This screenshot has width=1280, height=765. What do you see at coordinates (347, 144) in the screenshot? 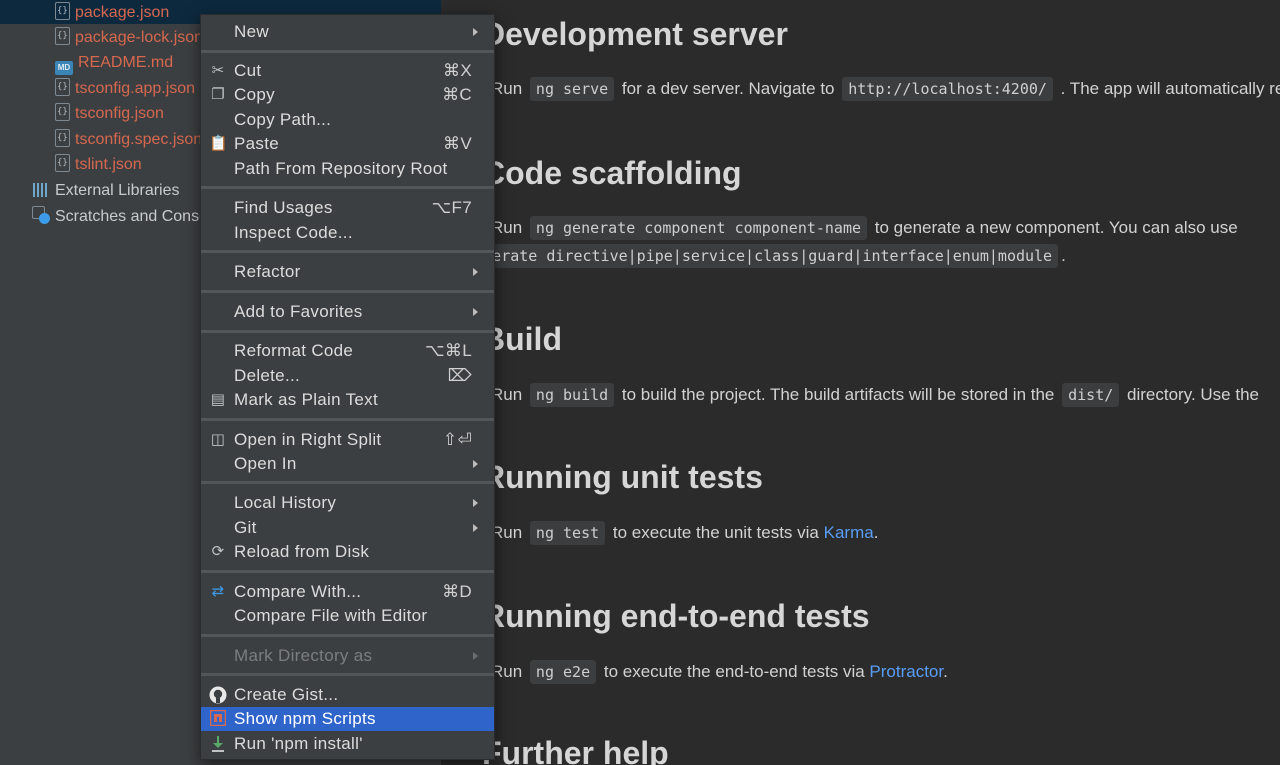
I see `menu-item-paste: 📋 Paste ⌘V` at bounding box center [347, 144].